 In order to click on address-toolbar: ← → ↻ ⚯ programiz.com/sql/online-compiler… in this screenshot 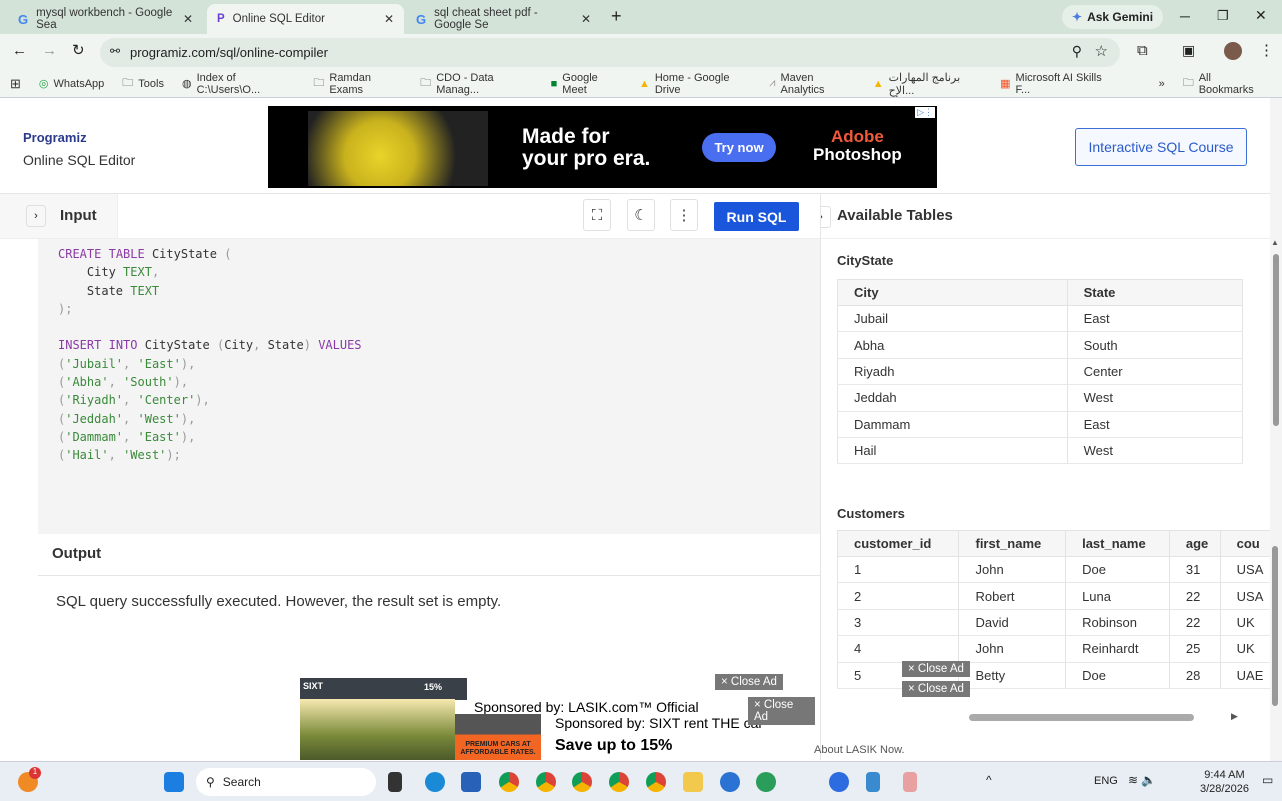, I will do `click(641, 52)`.